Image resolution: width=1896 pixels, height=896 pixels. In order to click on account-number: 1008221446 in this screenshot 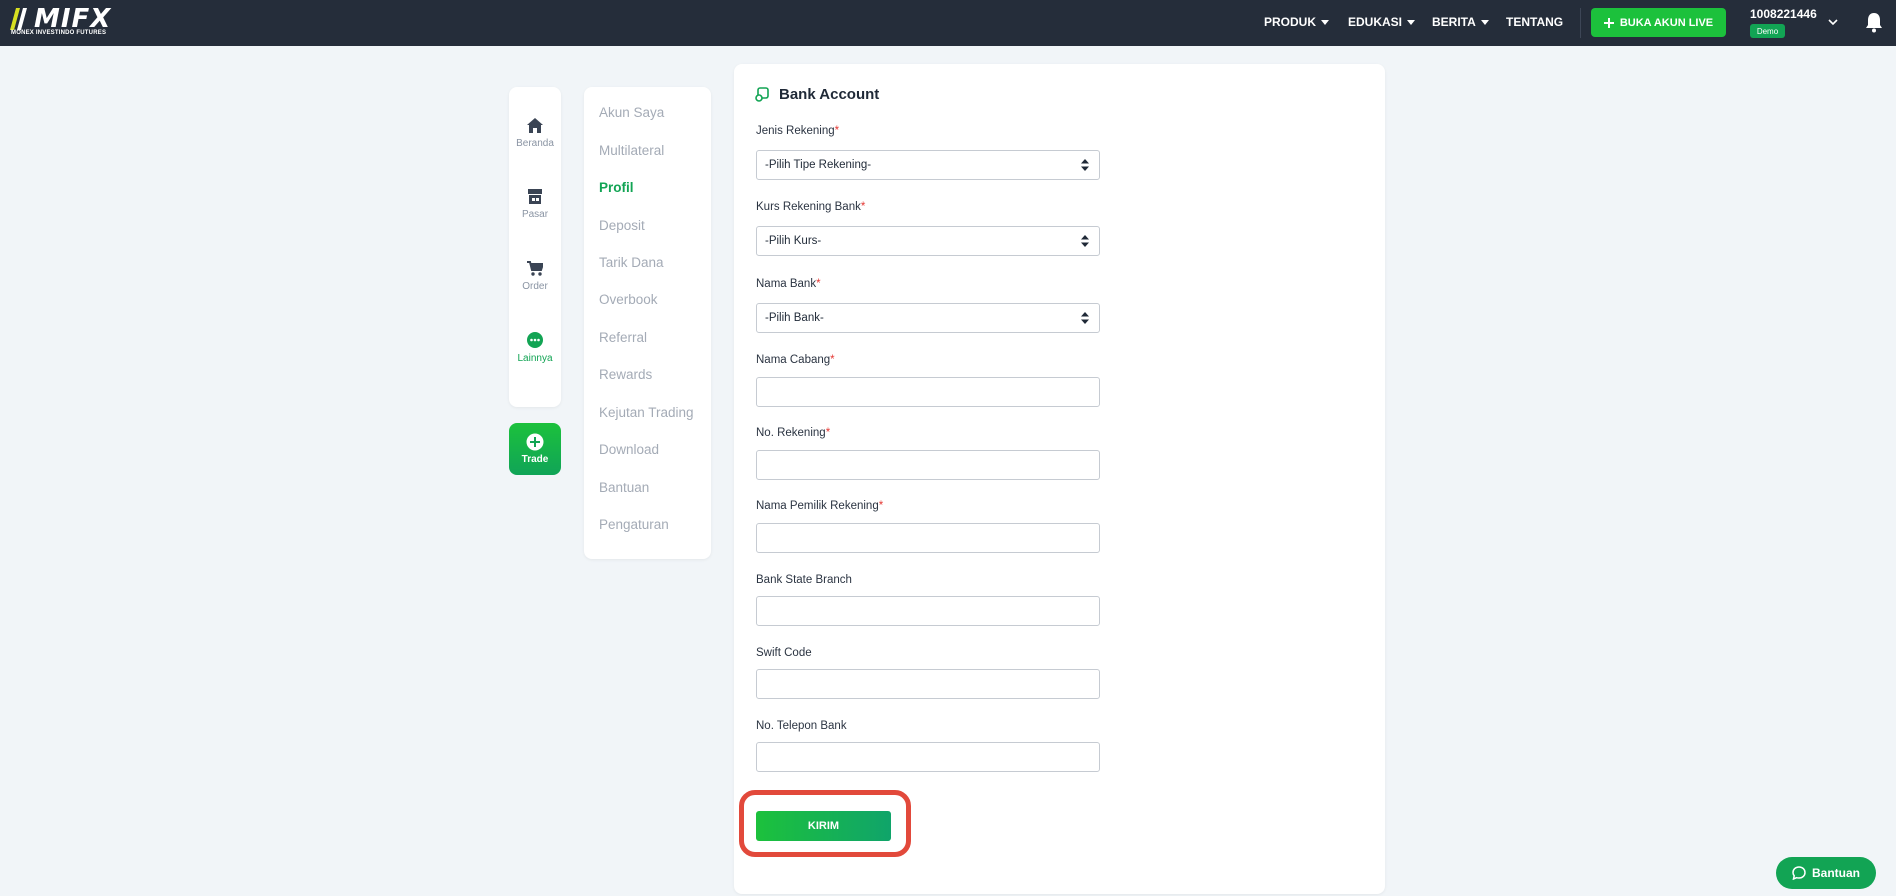, I will do `click(1783, 14)`.